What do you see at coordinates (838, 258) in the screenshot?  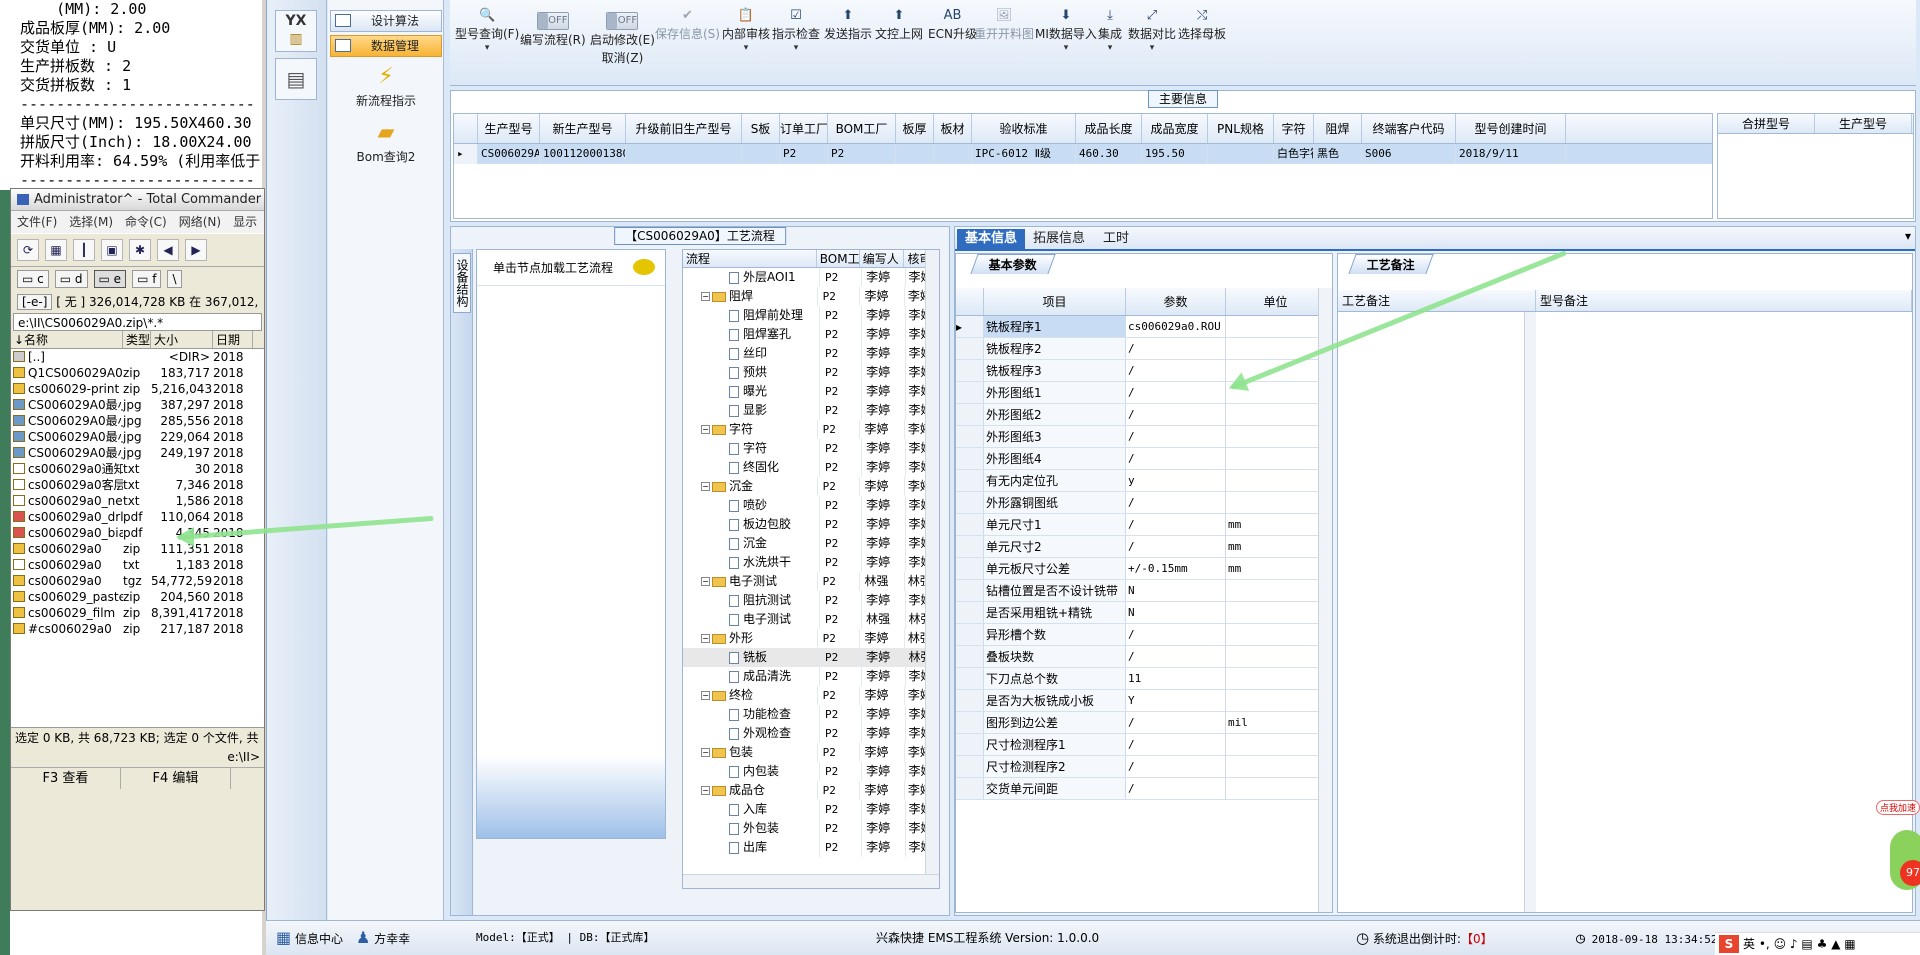 I see `flow-column-header: BOM工厂` at bounding box center [838, 258].